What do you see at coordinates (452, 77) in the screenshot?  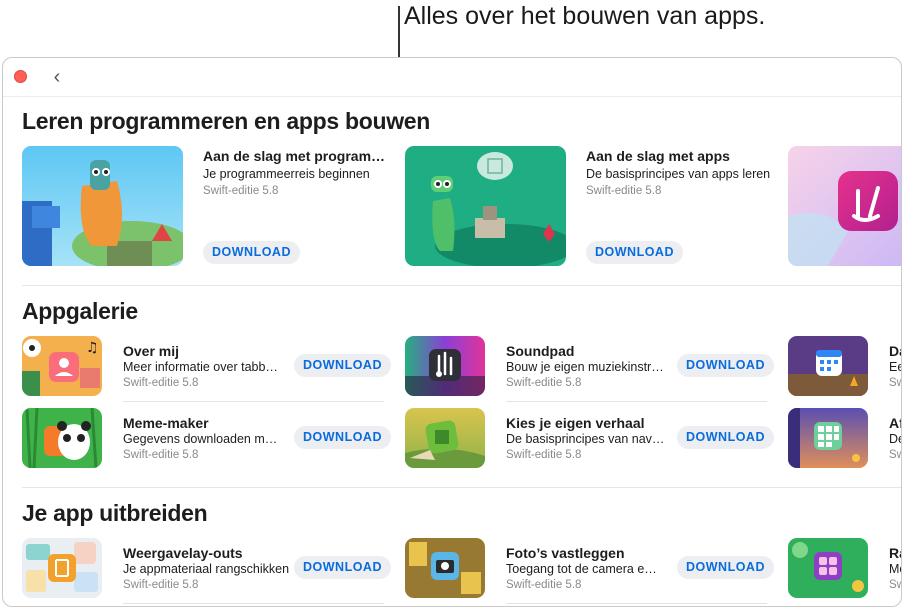 I see `titlebar: ‹` at bounding box center [452, 77].